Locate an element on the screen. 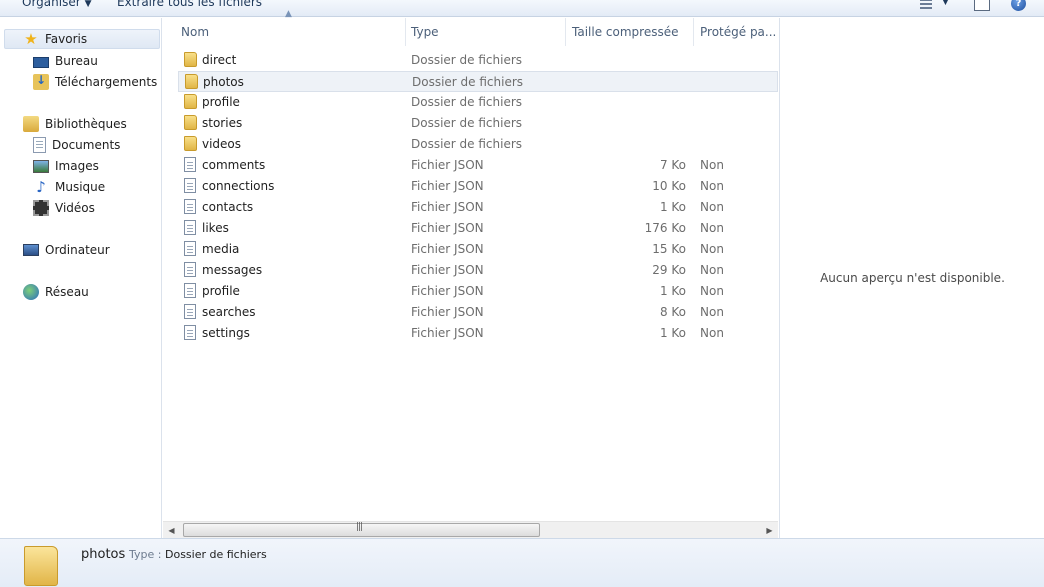 This screenshot has width=1044, height=587. file-row: contacts Fichier JSON 1 Ko Non is located at coordinates (478, 207).